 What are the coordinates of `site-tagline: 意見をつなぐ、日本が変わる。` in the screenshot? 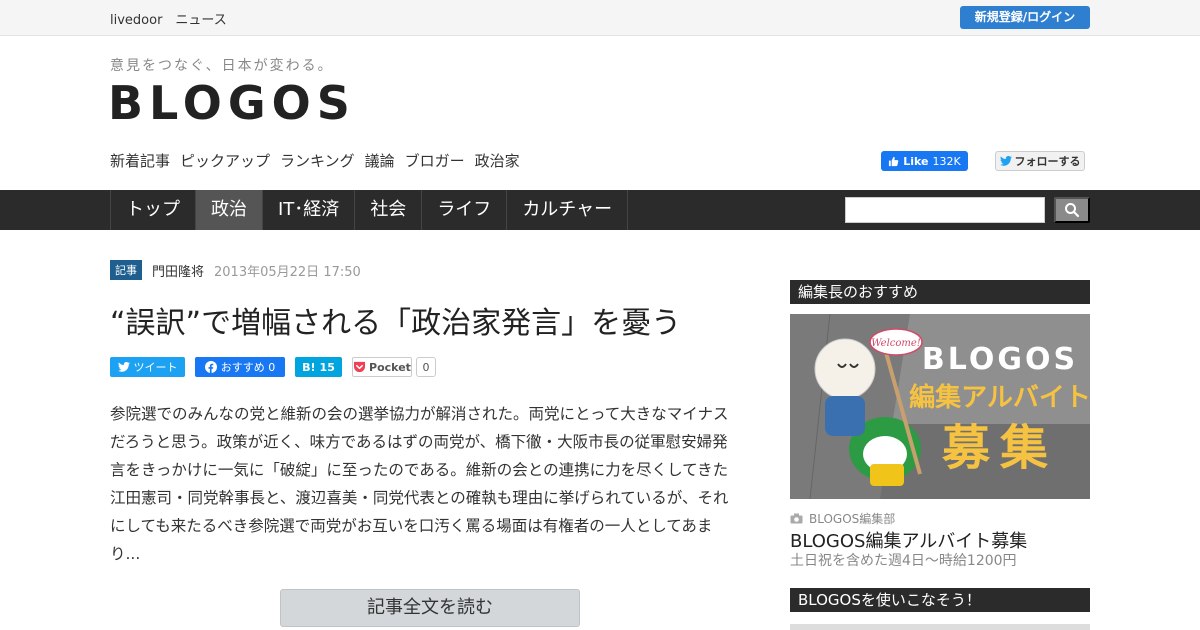 It's located at (222, 66).